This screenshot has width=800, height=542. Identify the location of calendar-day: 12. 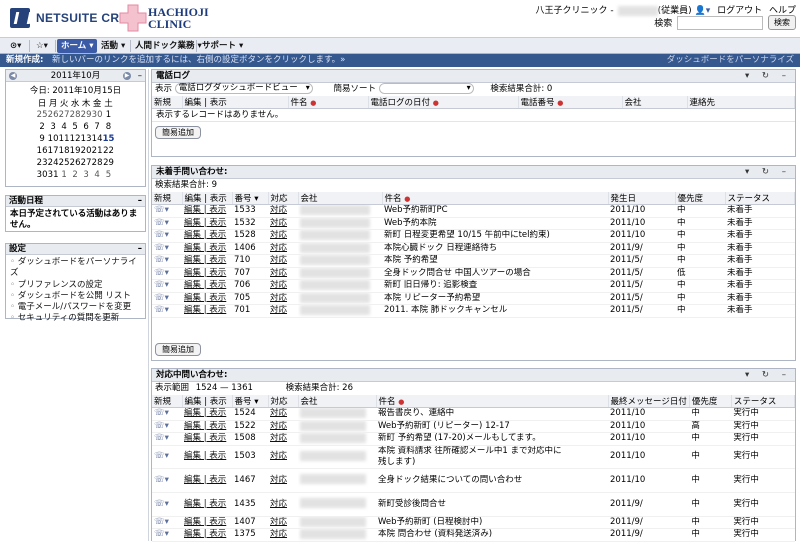
(75, 139).